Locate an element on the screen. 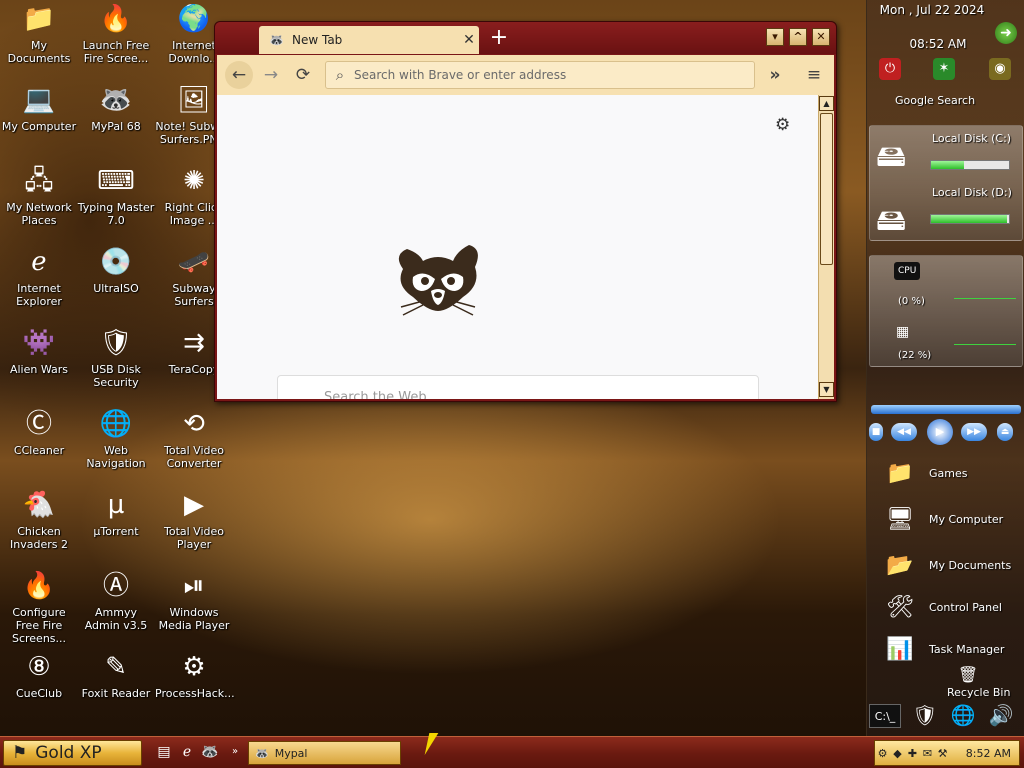  desktop-icon: ⟲ Total Video Converter is located at coordinates (194, 438).